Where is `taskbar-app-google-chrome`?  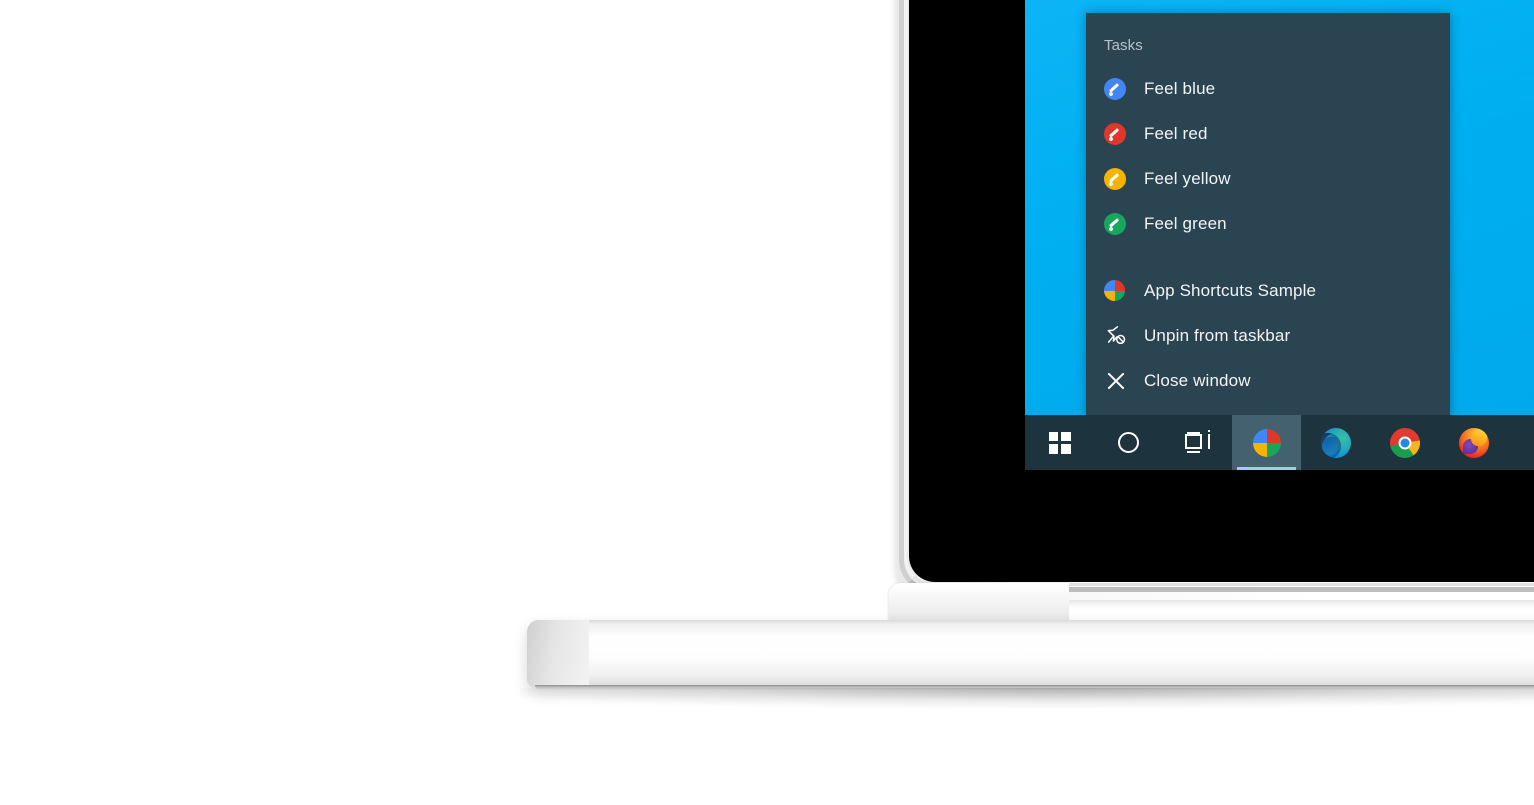
taskbar-app-google-chrome is located at coordinates (1404, 442).